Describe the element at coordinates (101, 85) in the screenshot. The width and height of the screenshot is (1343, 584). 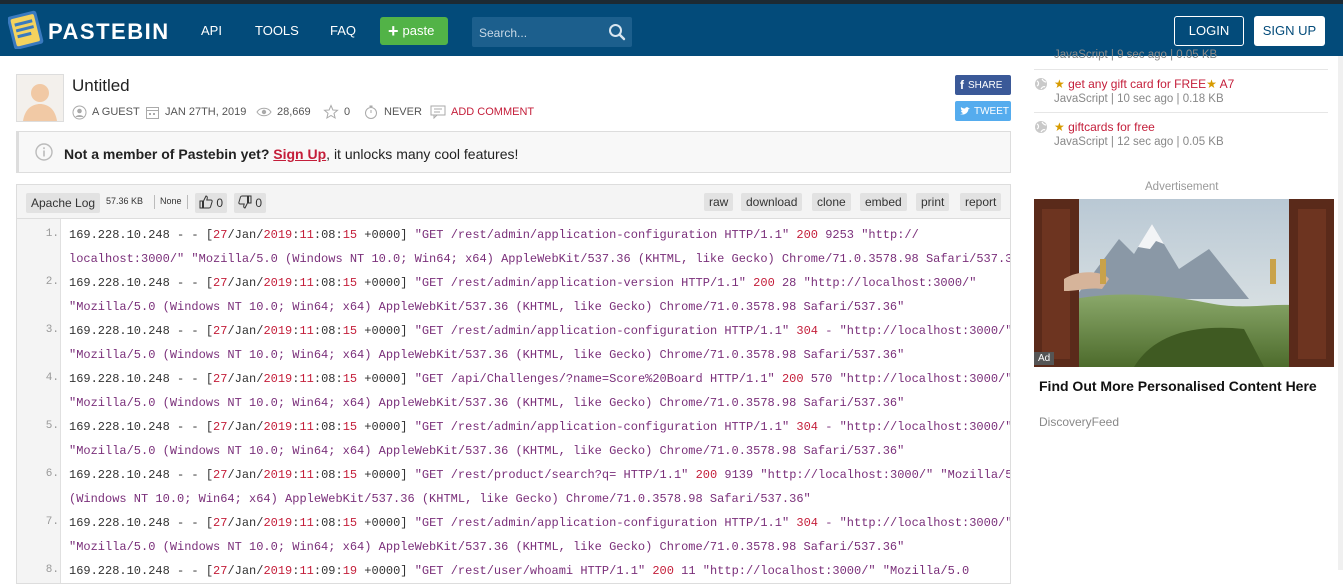
I see `paste-title: Untitled` at that location.